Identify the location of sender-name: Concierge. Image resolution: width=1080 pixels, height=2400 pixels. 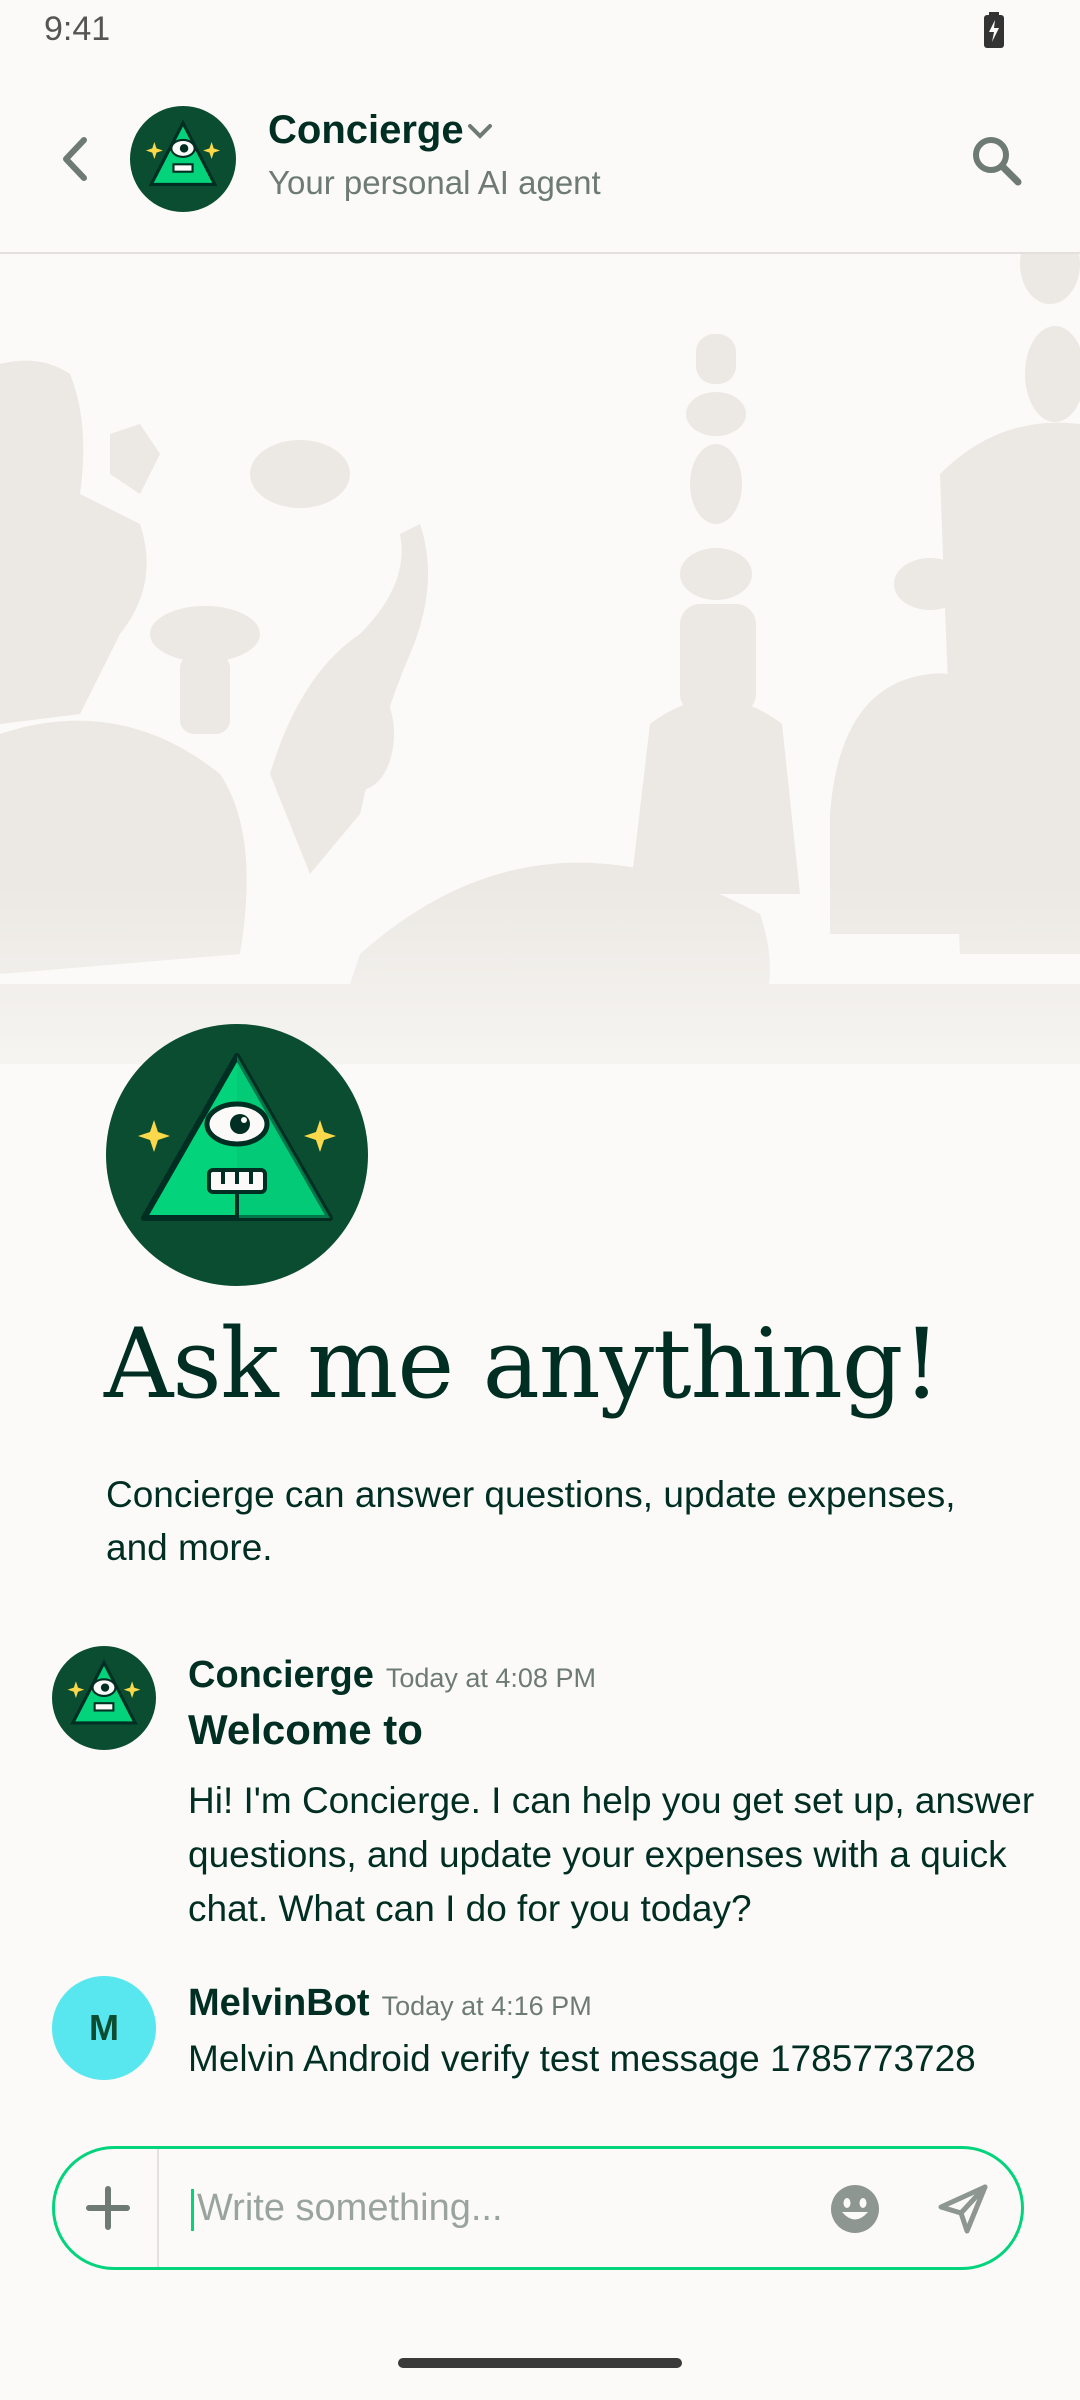
(281, 1675).